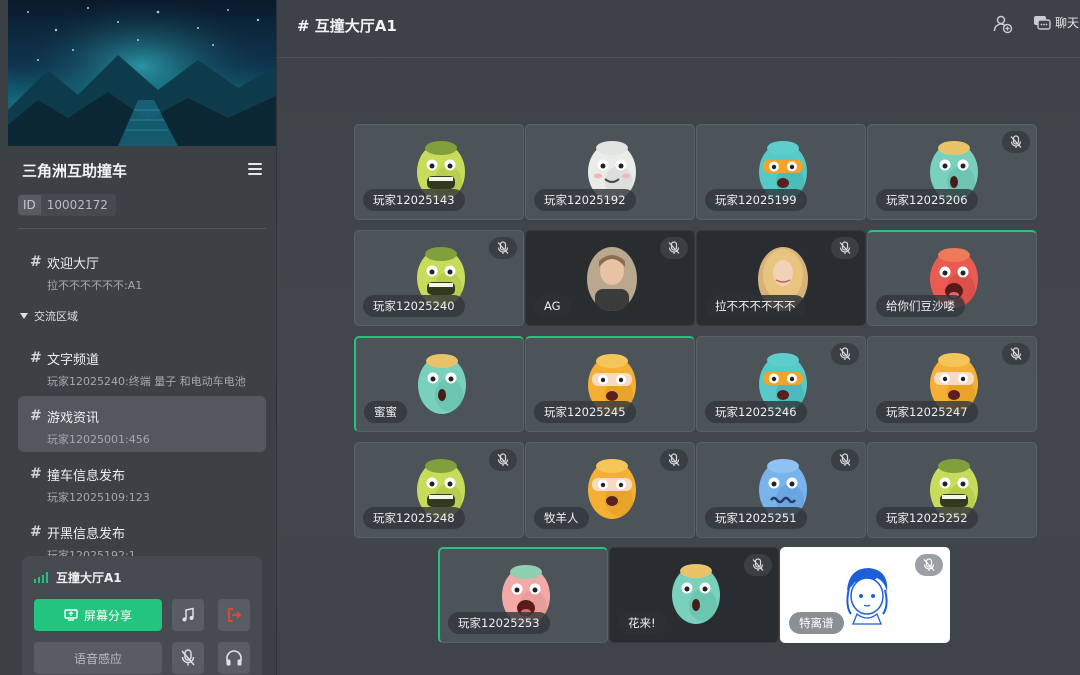 This screenshot has width=1080, height=675. What do you see at coordinates (86, 534) in the screenshot?
I see `channel-name: 开黑信息发布` at bounding box center [86, 534].